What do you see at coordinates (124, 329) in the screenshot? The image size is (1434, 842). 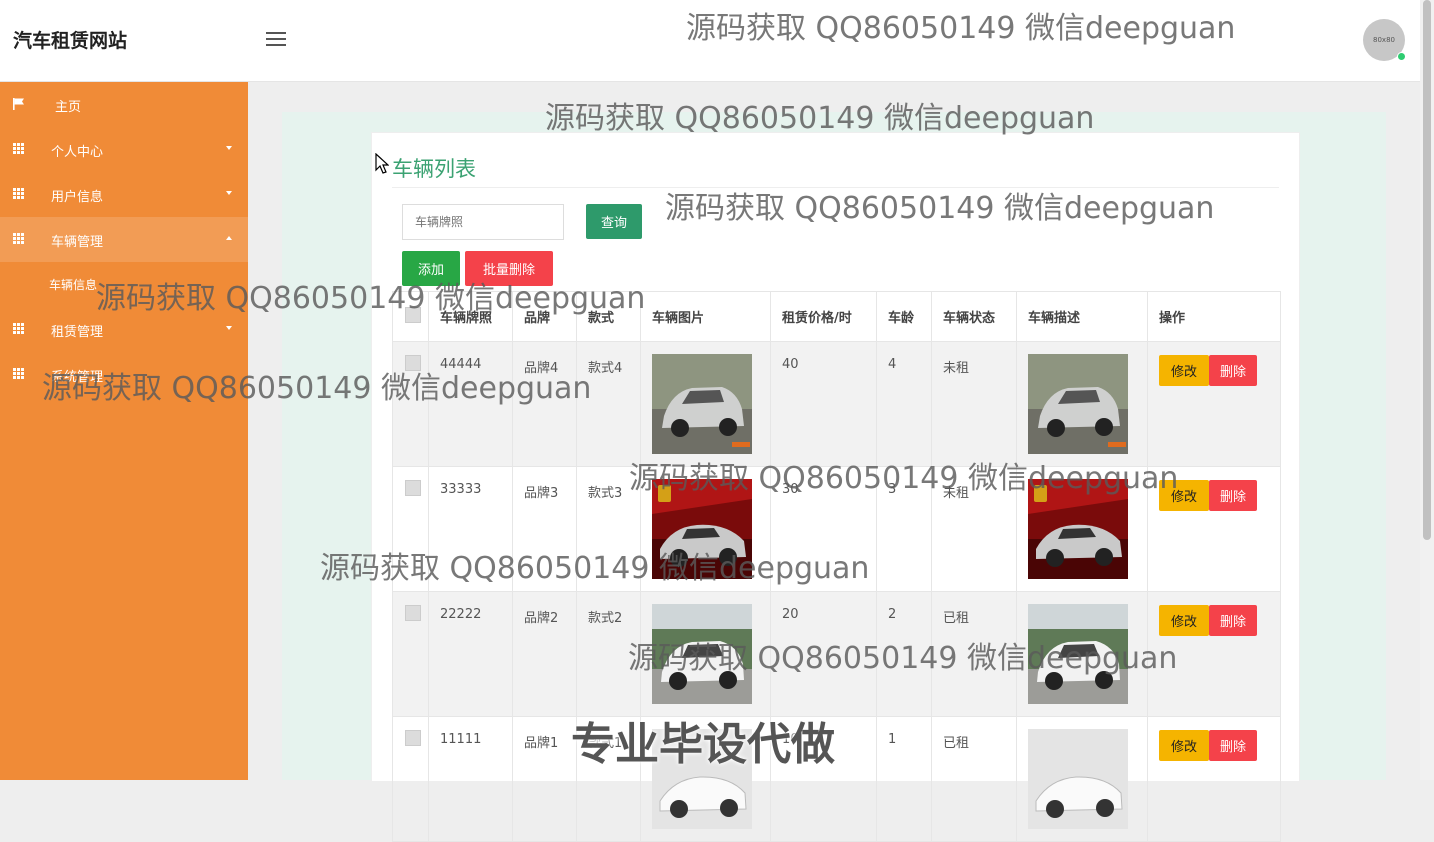 I see `sidebar-item-rental-management: 租赁管理` at bounding box center [124, 329].